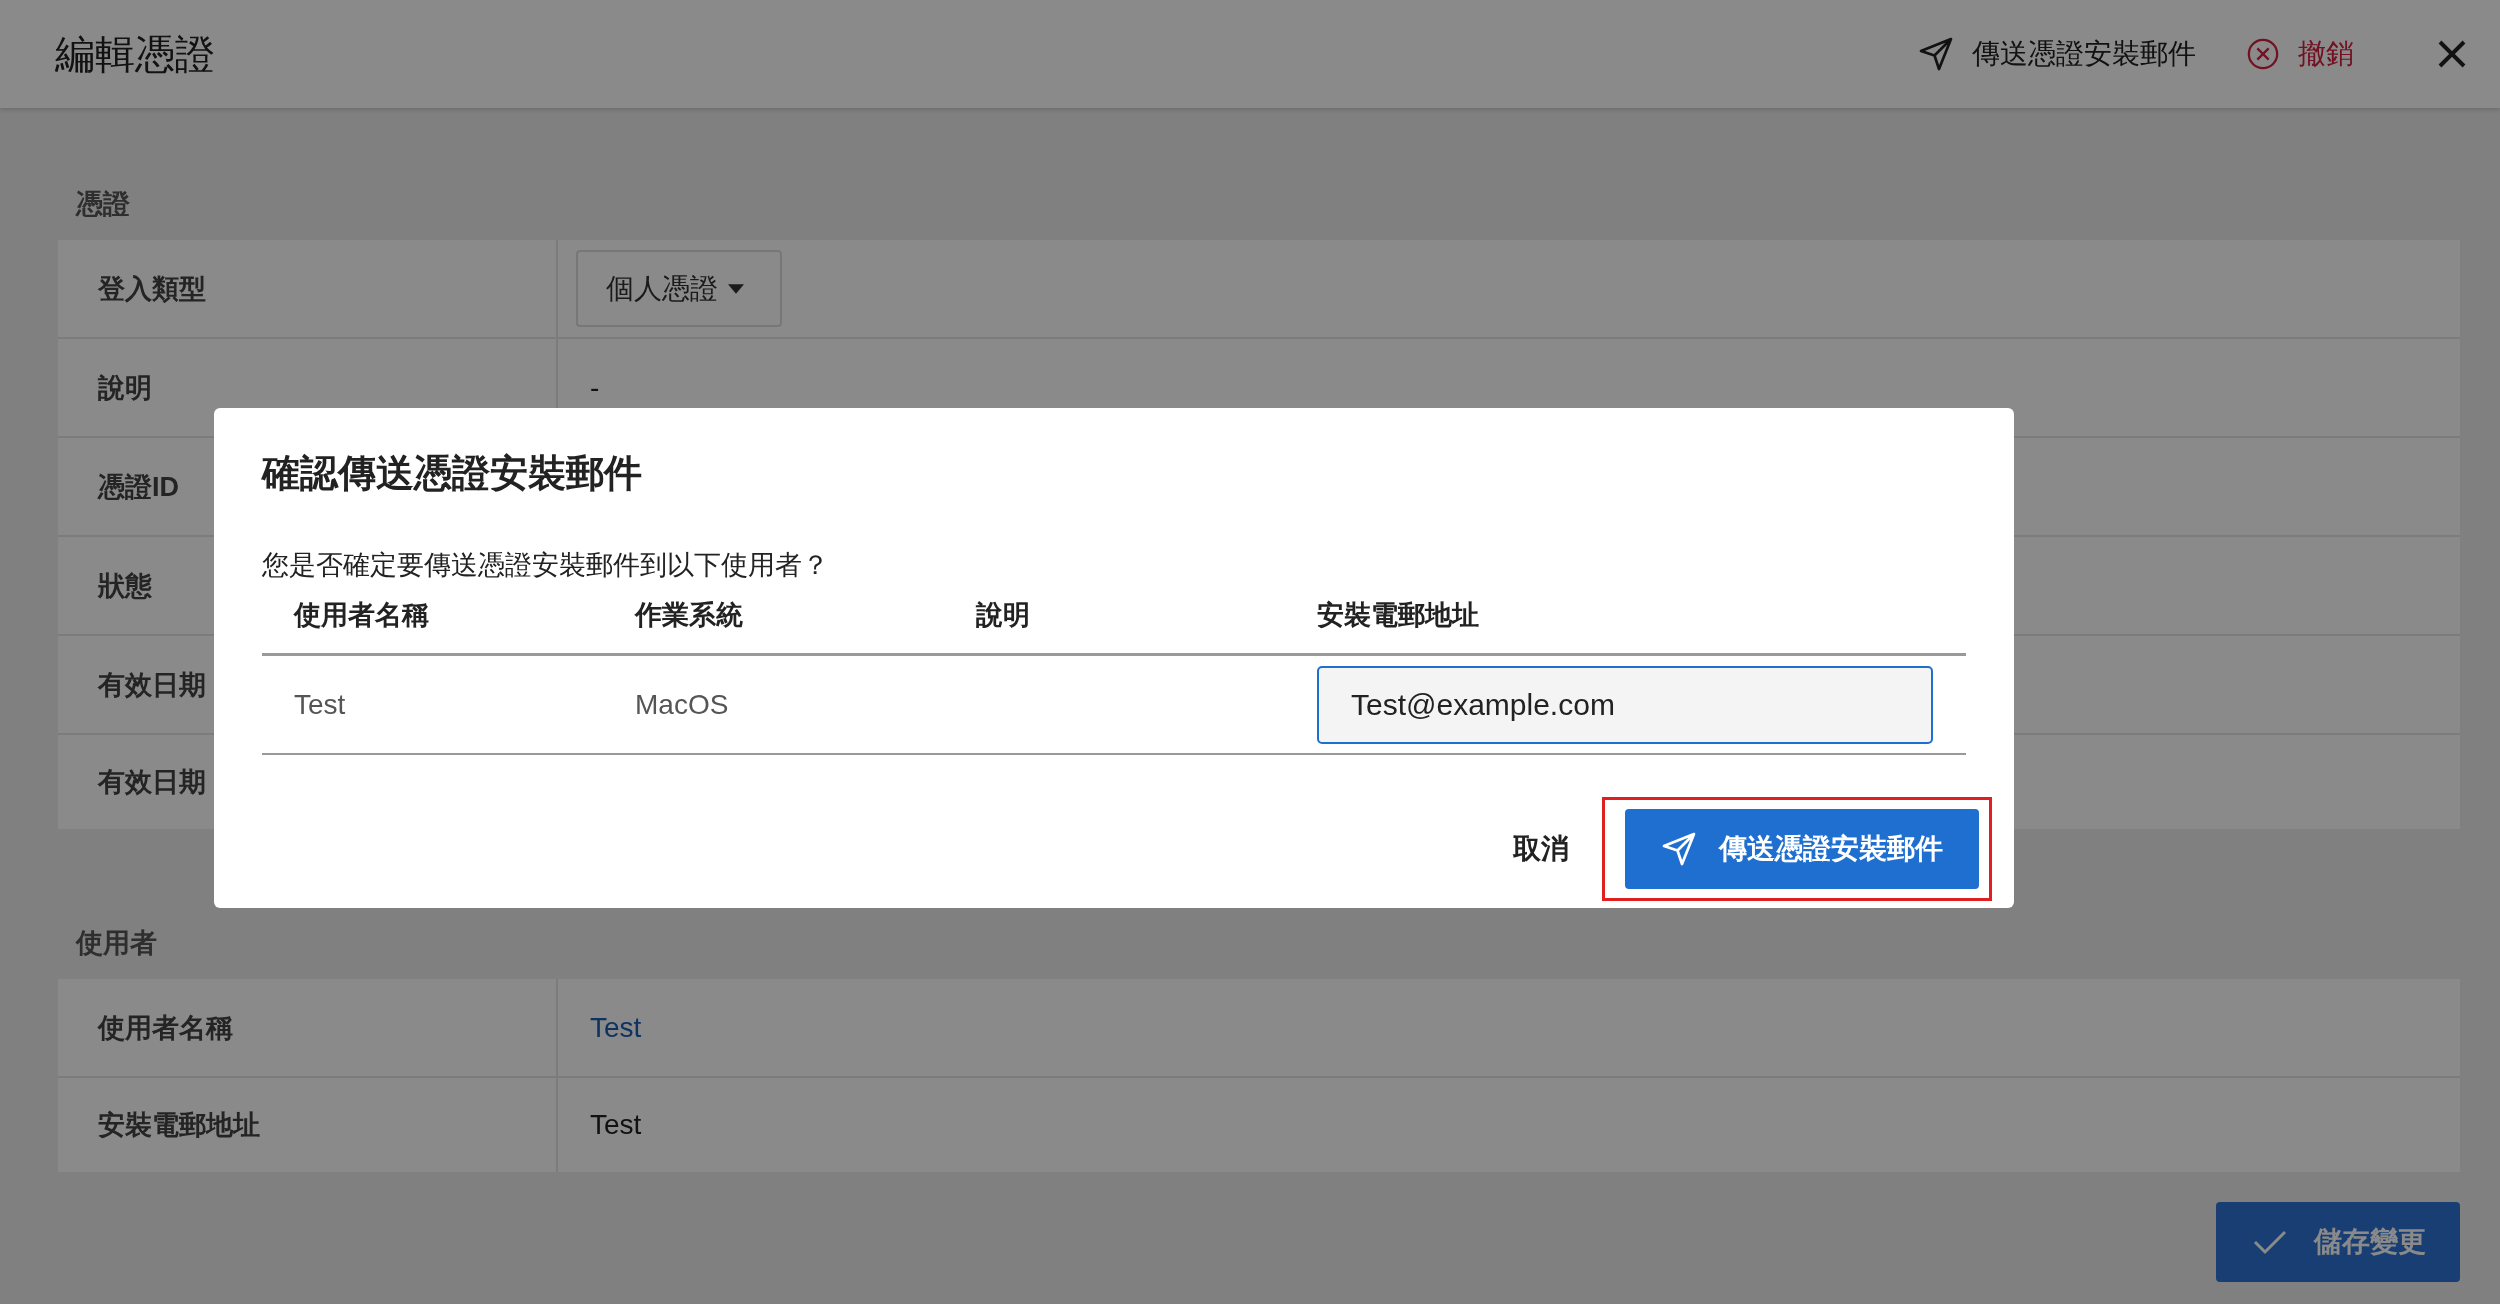 The height and width of the screenshot is (1304, 2500). I want to click on field-value: Test, so click(615, 1125).